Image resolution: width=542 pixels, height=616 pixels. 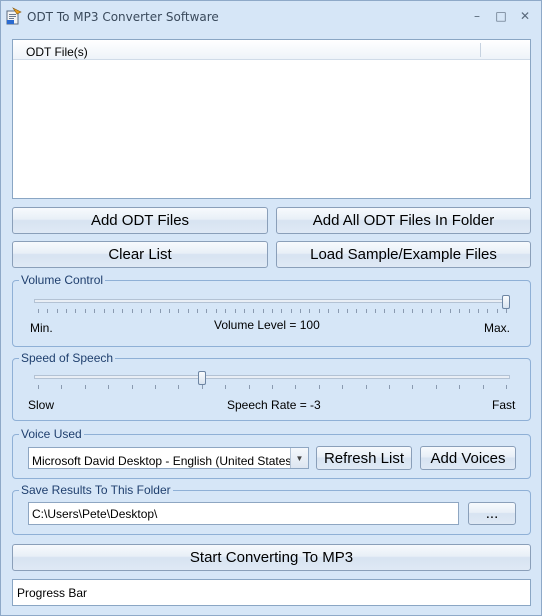 What do you see at coordinates (140, 220) in the screenshot?
I see `add-odt-files-button: Add ODT Files` at bounding box center [140, 220].